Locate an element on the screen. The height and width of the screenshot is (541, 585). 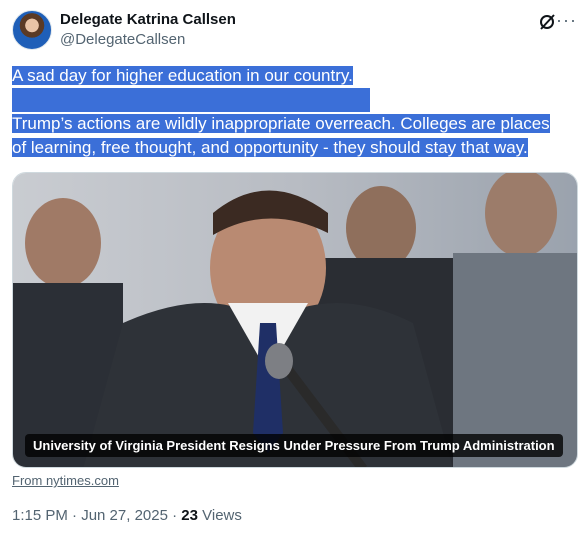
timestamp: 1:15 PM · Jun 27, 2025 is located at coordinates (90, 515).